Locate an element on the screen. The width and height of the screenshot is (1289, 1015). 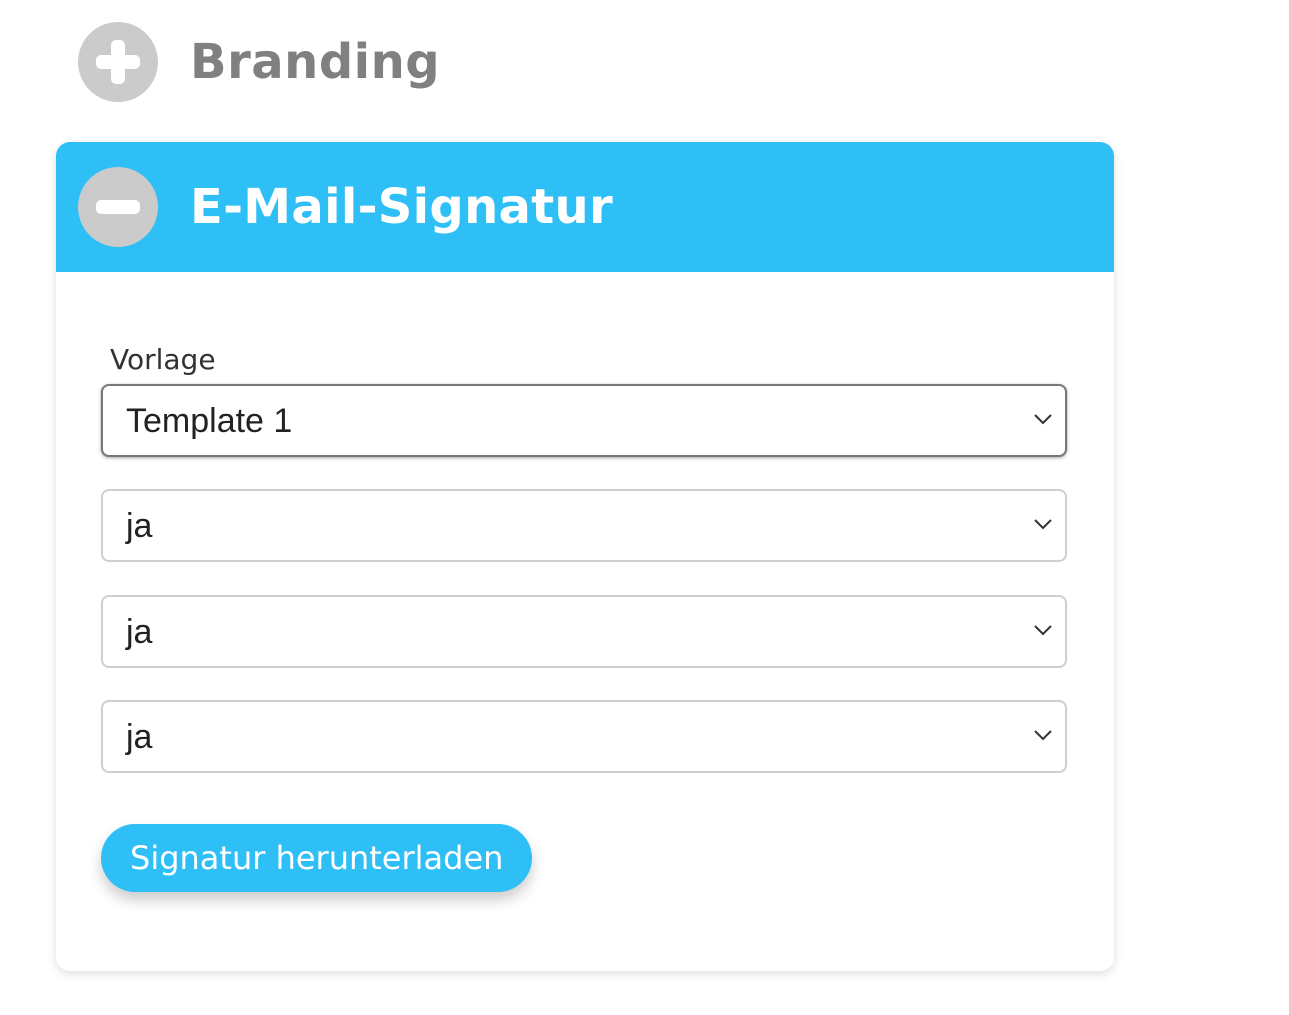
option-select-1: ja is located at coordinates (584, 525).